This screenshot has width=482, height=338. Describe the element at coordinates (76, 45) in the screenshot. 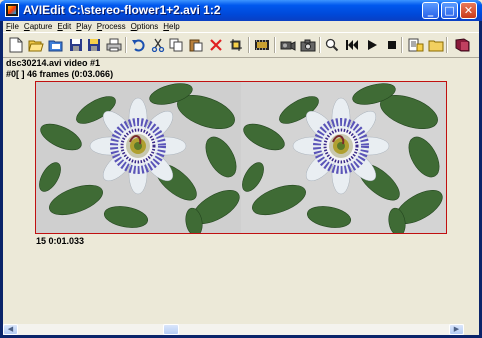

I see `save-icon` at that location.